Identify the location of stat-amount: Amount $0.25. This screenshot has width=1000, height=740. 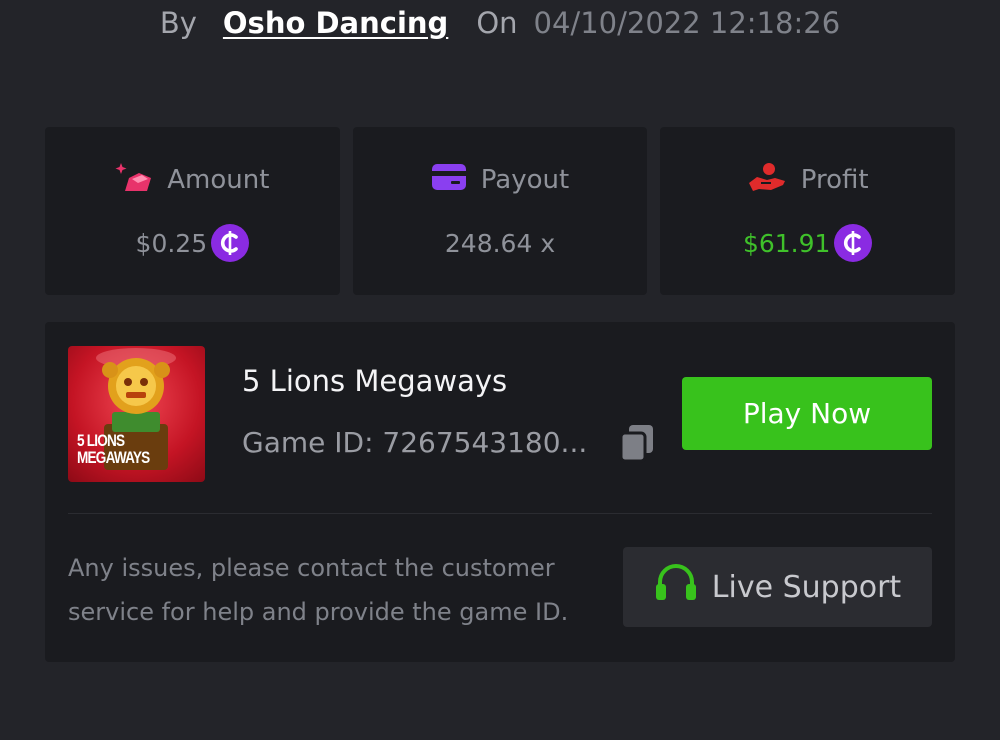
(192, 211).